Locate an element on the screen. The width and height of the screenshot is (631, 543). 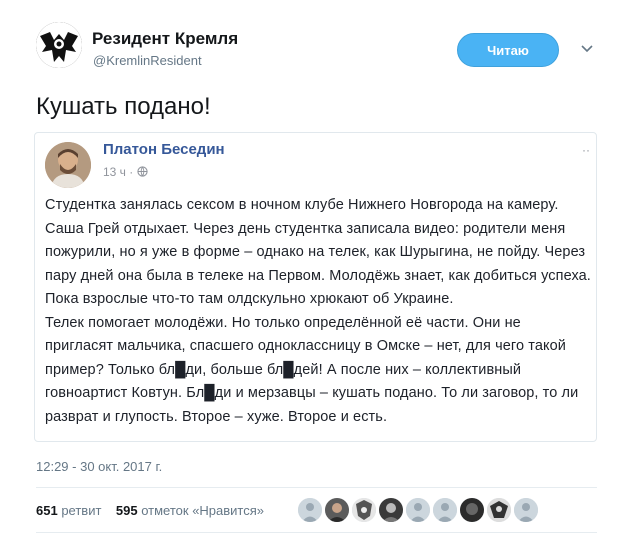
likers-avatars is located at coordinates (418, 510).